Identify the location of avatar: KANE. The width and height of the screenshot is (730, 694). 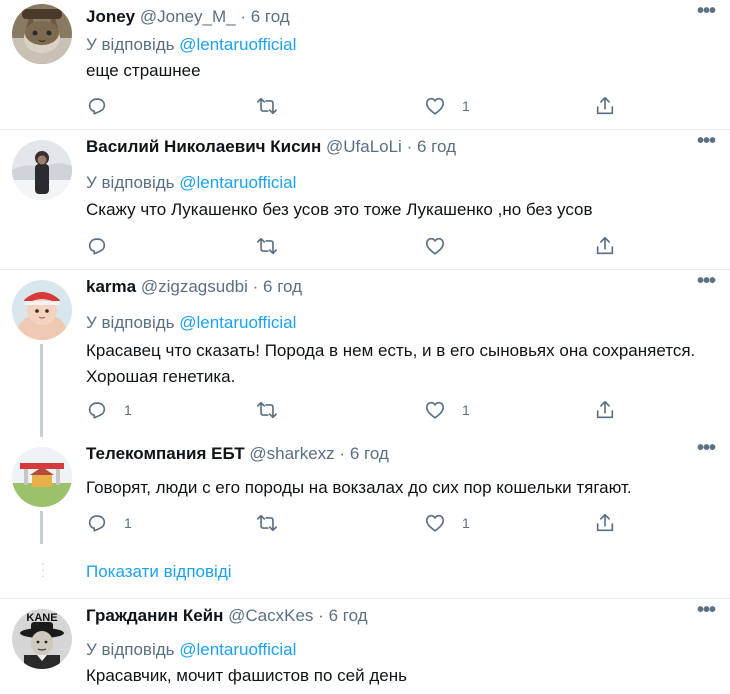
(42, 639).